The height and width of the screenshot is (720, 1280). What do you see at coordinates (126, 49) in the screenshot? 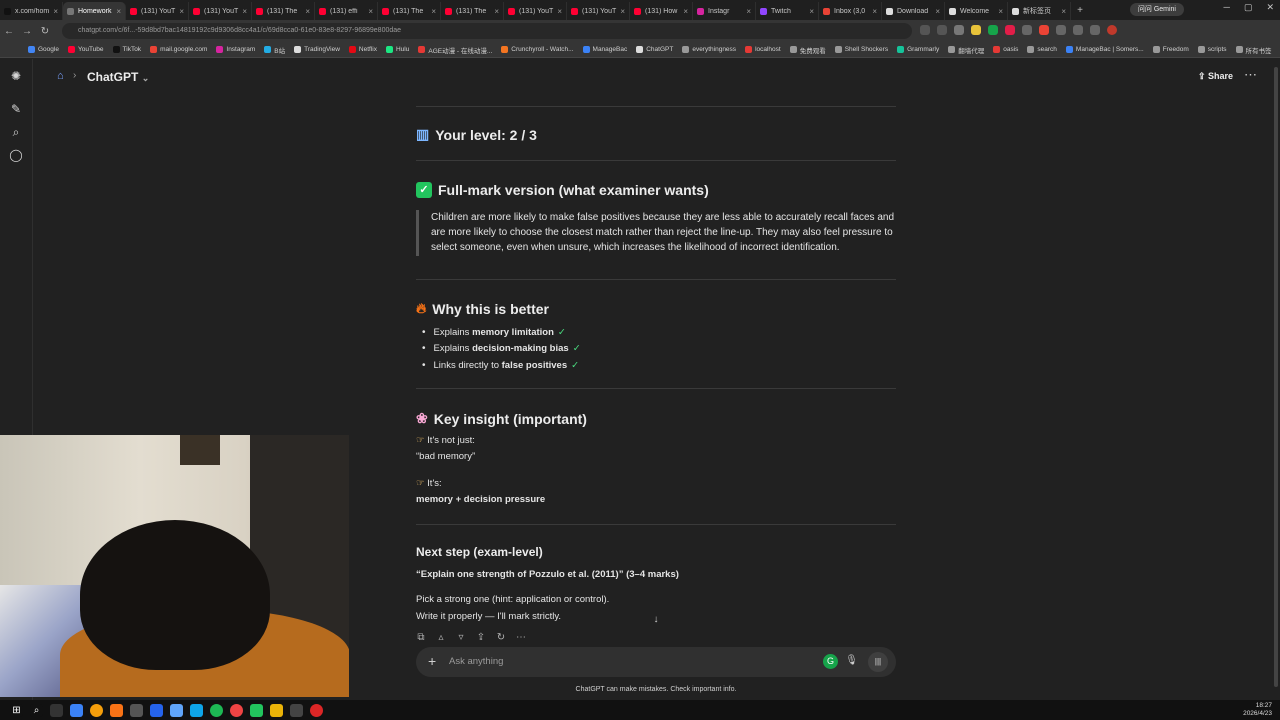
I see `bookmark-item: TikTok` at bounding box center [126, 49].